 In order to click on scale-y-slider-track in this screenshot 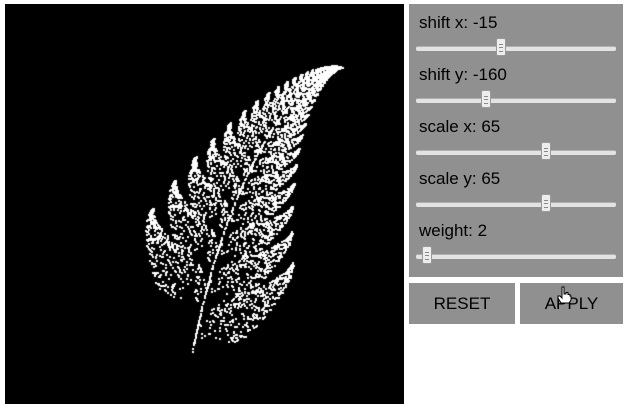, I will do `click(516, 204)`.